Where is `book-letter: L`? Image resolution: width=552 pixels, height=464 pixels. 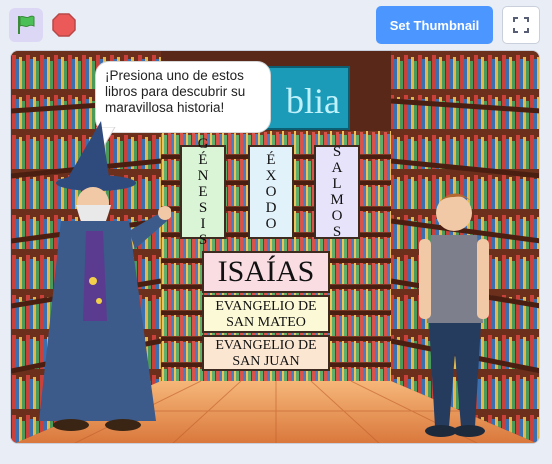
book-letter: L is located at coordinates (337, 184).